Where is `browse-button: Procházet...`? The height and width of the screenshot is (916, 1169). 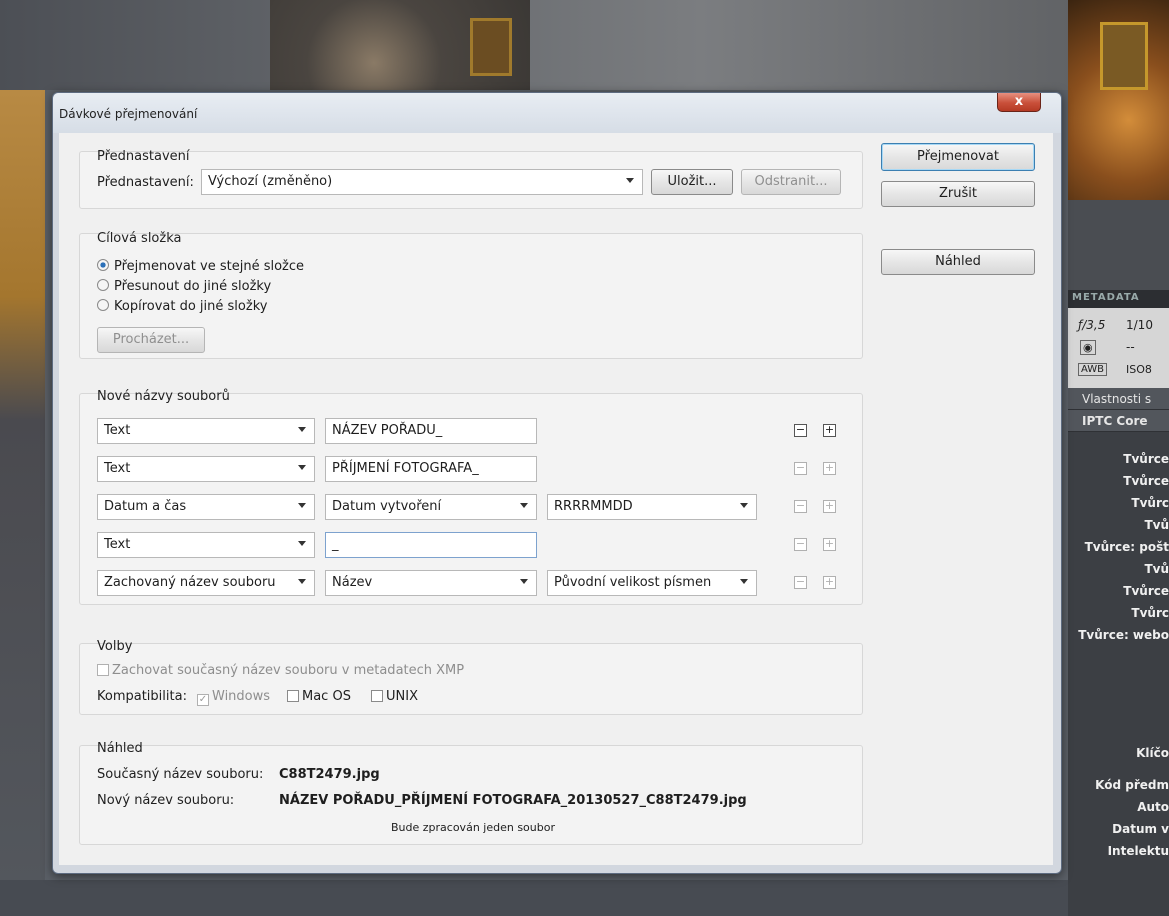
browse-button: Procházet... is located at coordinates (151, 340).